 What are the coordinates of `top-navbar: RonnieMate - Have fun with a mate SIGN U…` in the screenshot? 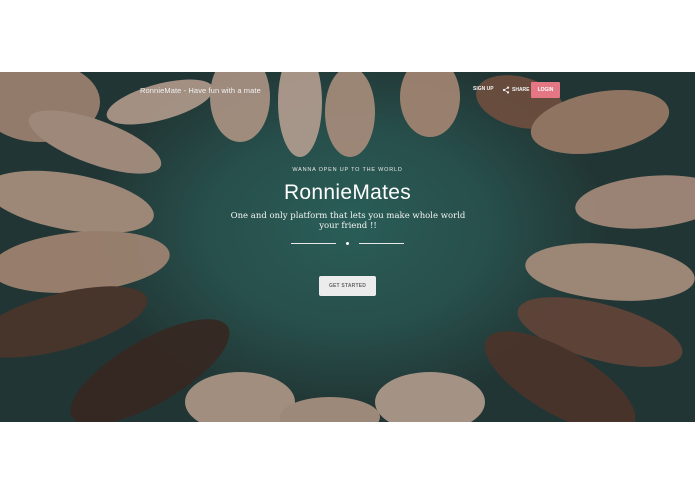 It's located at (347, 90).